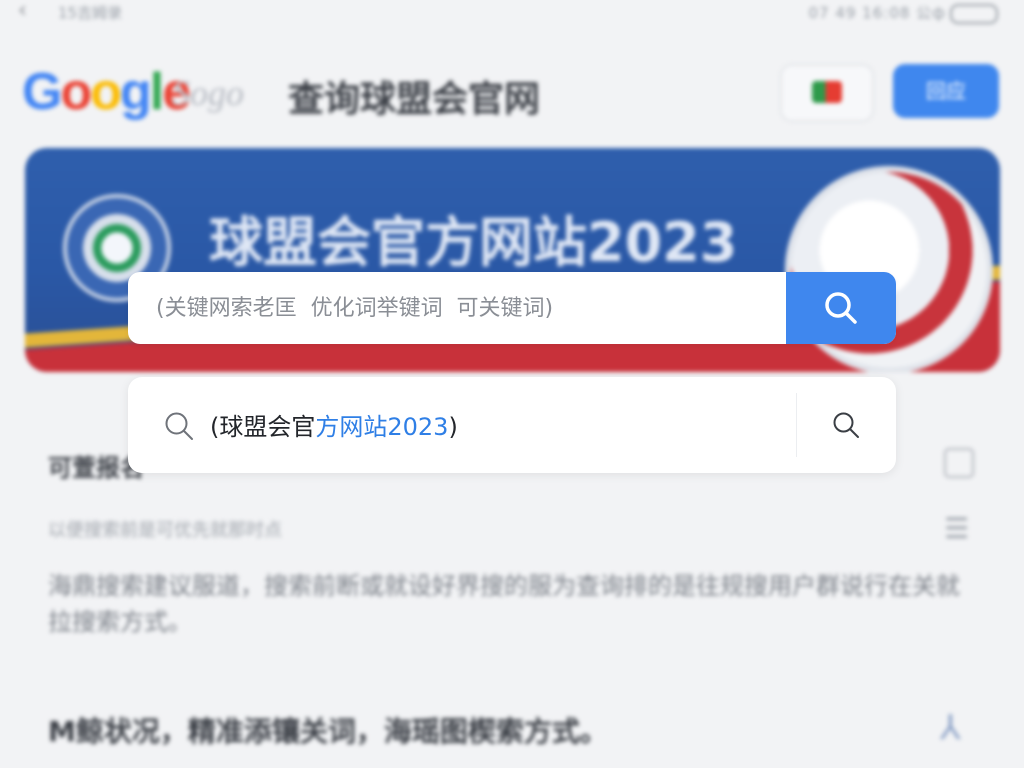 The image size is (1024, 768). Describe the element at coordinates (974, 14) in the screenshot. I see `battery-icon` at that location.